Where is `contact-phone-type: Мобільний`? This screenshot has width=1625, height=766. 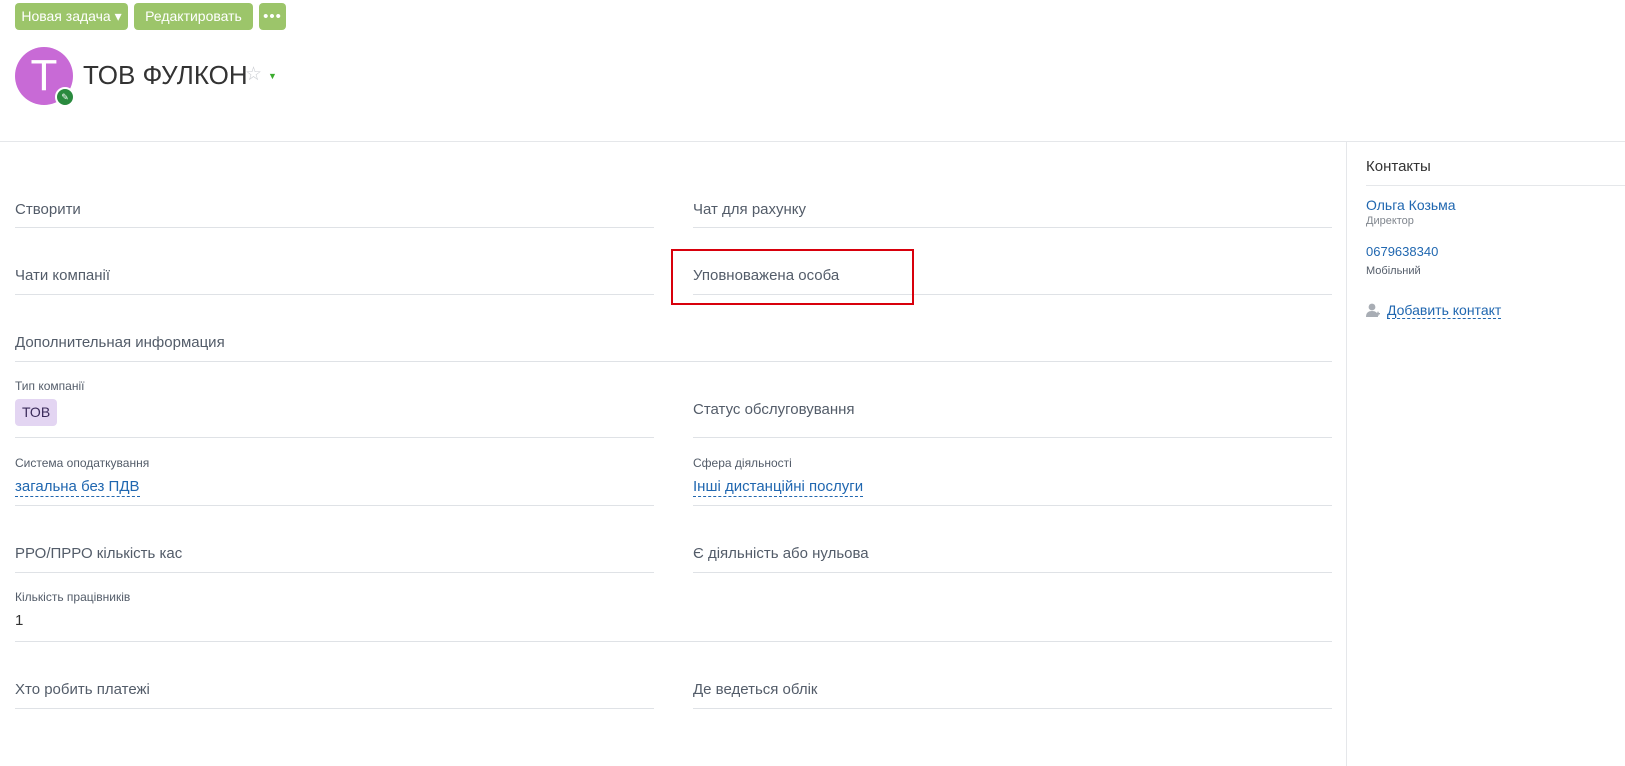
contact-phone-type: Мобільний is located at coordinates (1393, 271).